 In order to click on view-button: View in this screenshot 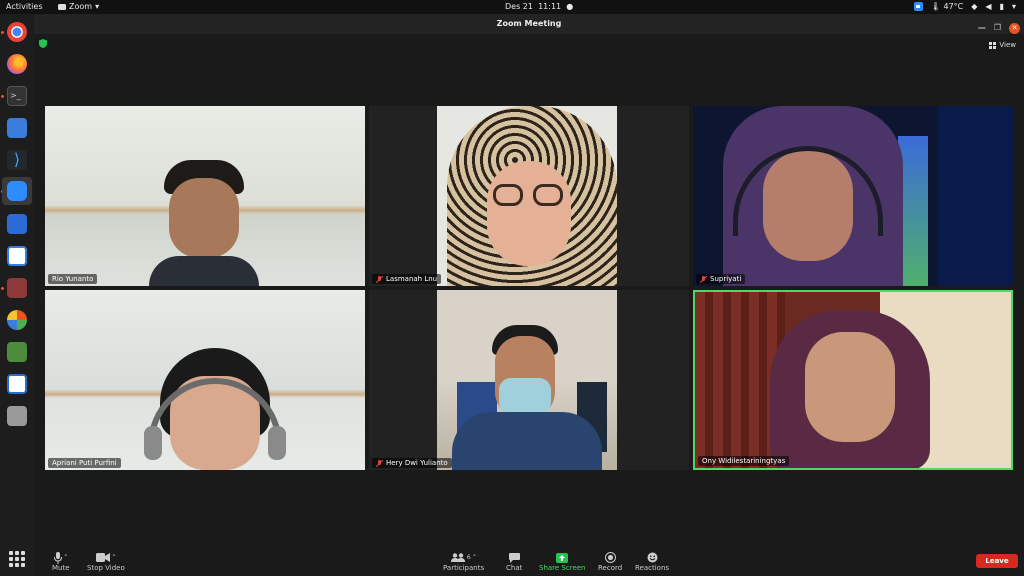, I will do `click(1002, 45)`.